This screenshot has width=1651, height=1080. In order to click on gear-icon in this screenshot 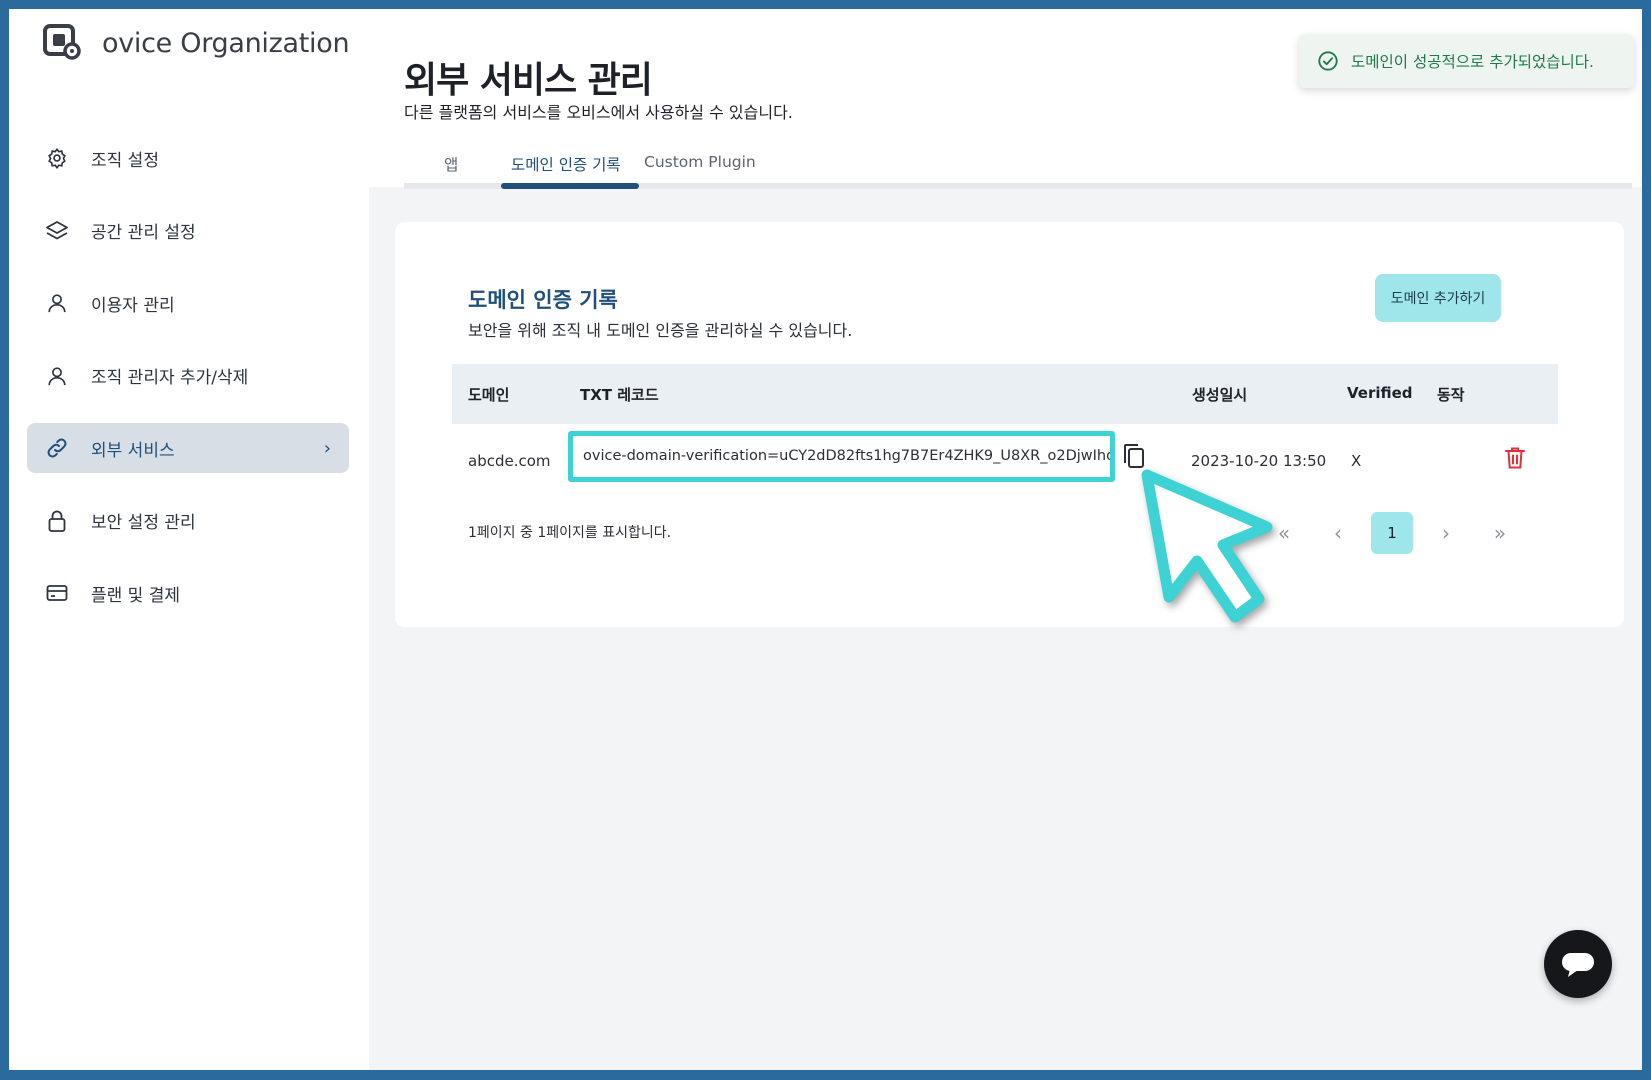, I will do `click(57, 158)`.